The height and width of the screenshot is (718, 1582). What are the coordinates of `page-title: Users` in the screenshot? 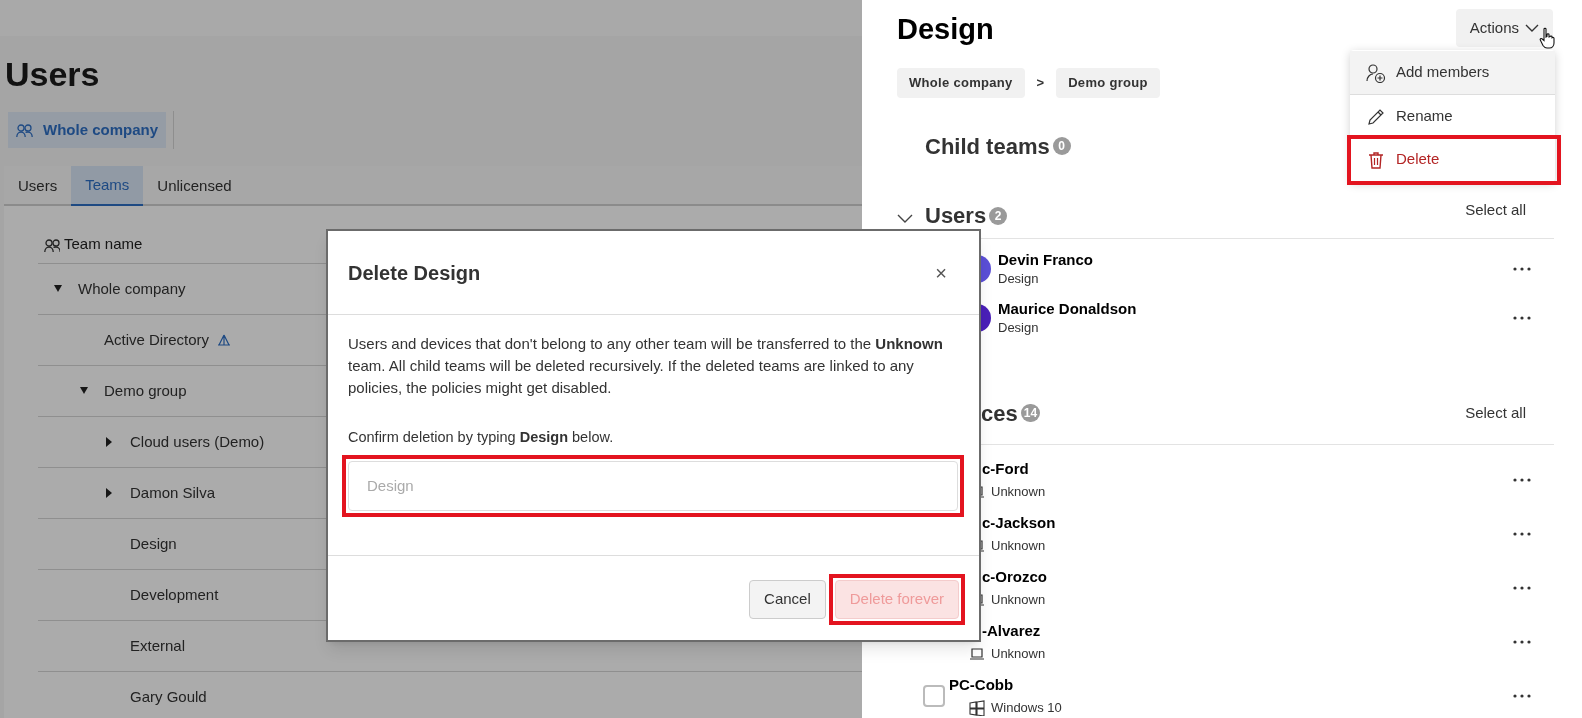 It's located at (53, 74).